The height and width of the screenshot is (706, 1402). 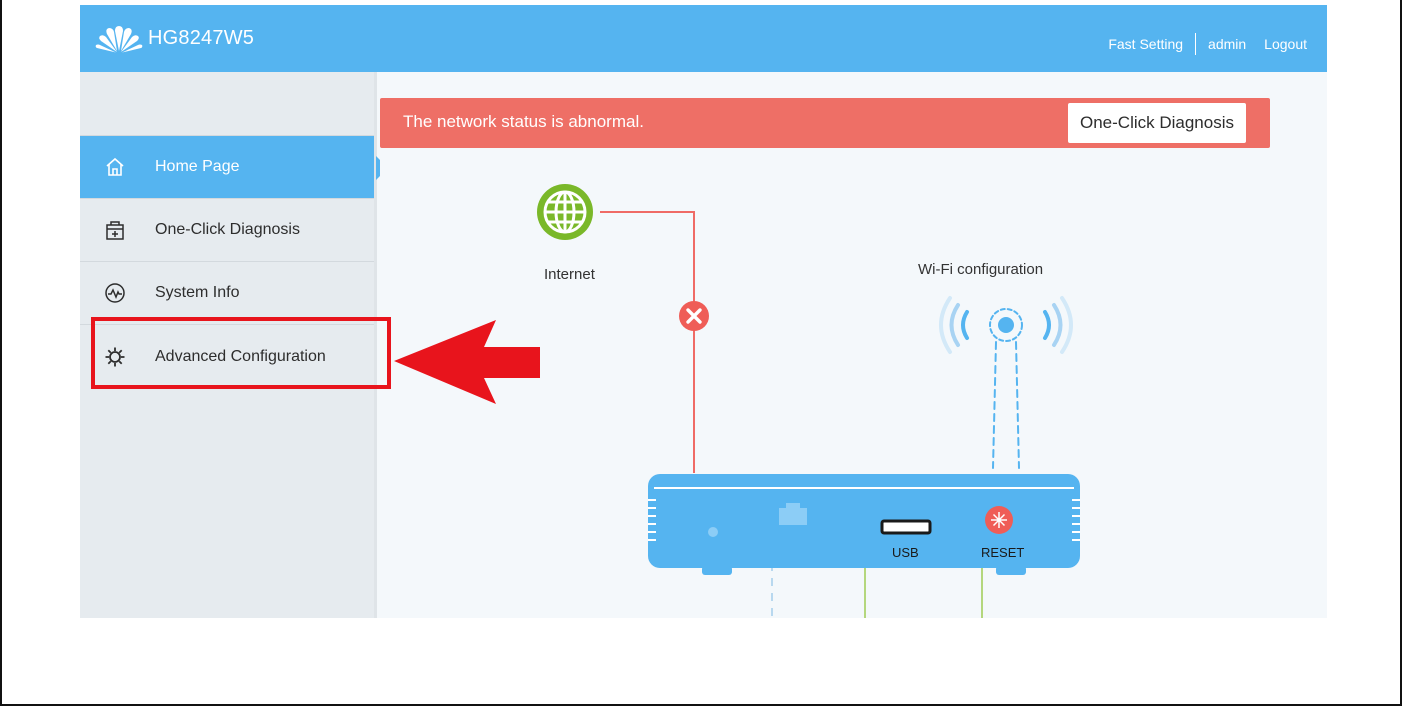 I want to click on home-icon, so click(x=115, y=166).